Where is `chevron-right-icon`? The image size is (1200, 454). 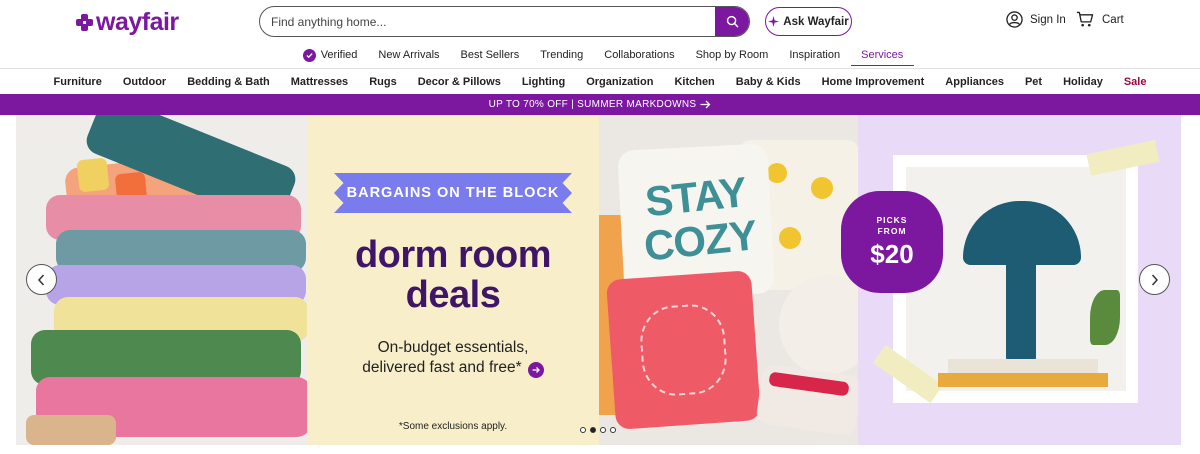
chevron-right-icon is located at coordinates (1155, 279).